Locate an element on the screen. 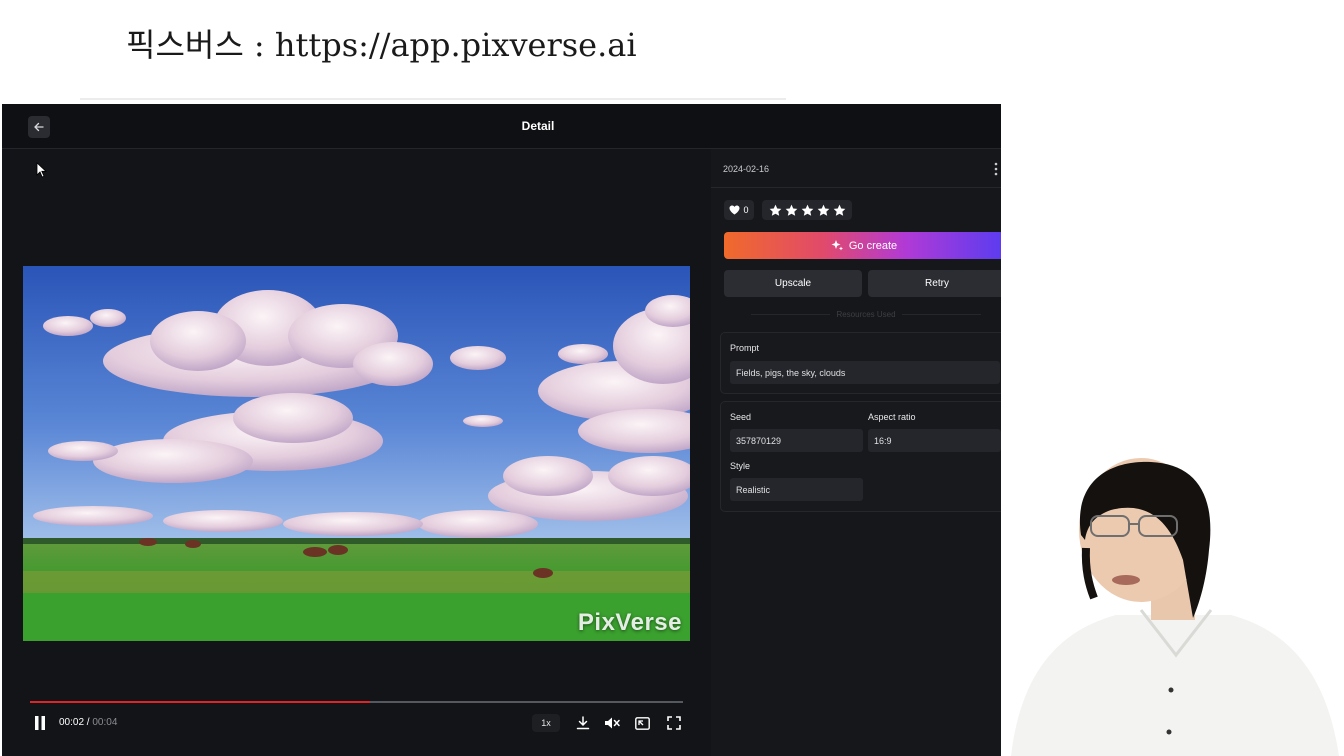  aspect-ratio-label: Aspect ratio is located at coordinates (892, 417).